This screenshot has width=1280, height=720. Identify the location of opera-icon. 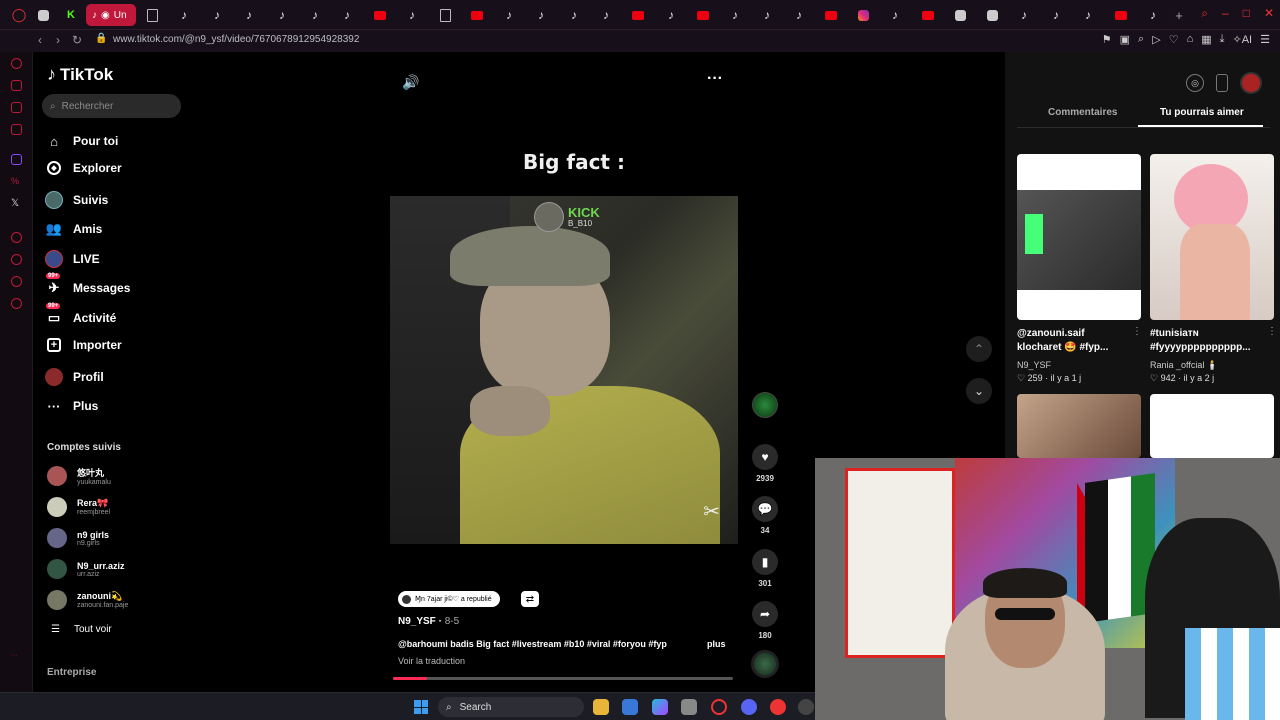
(719, 707).